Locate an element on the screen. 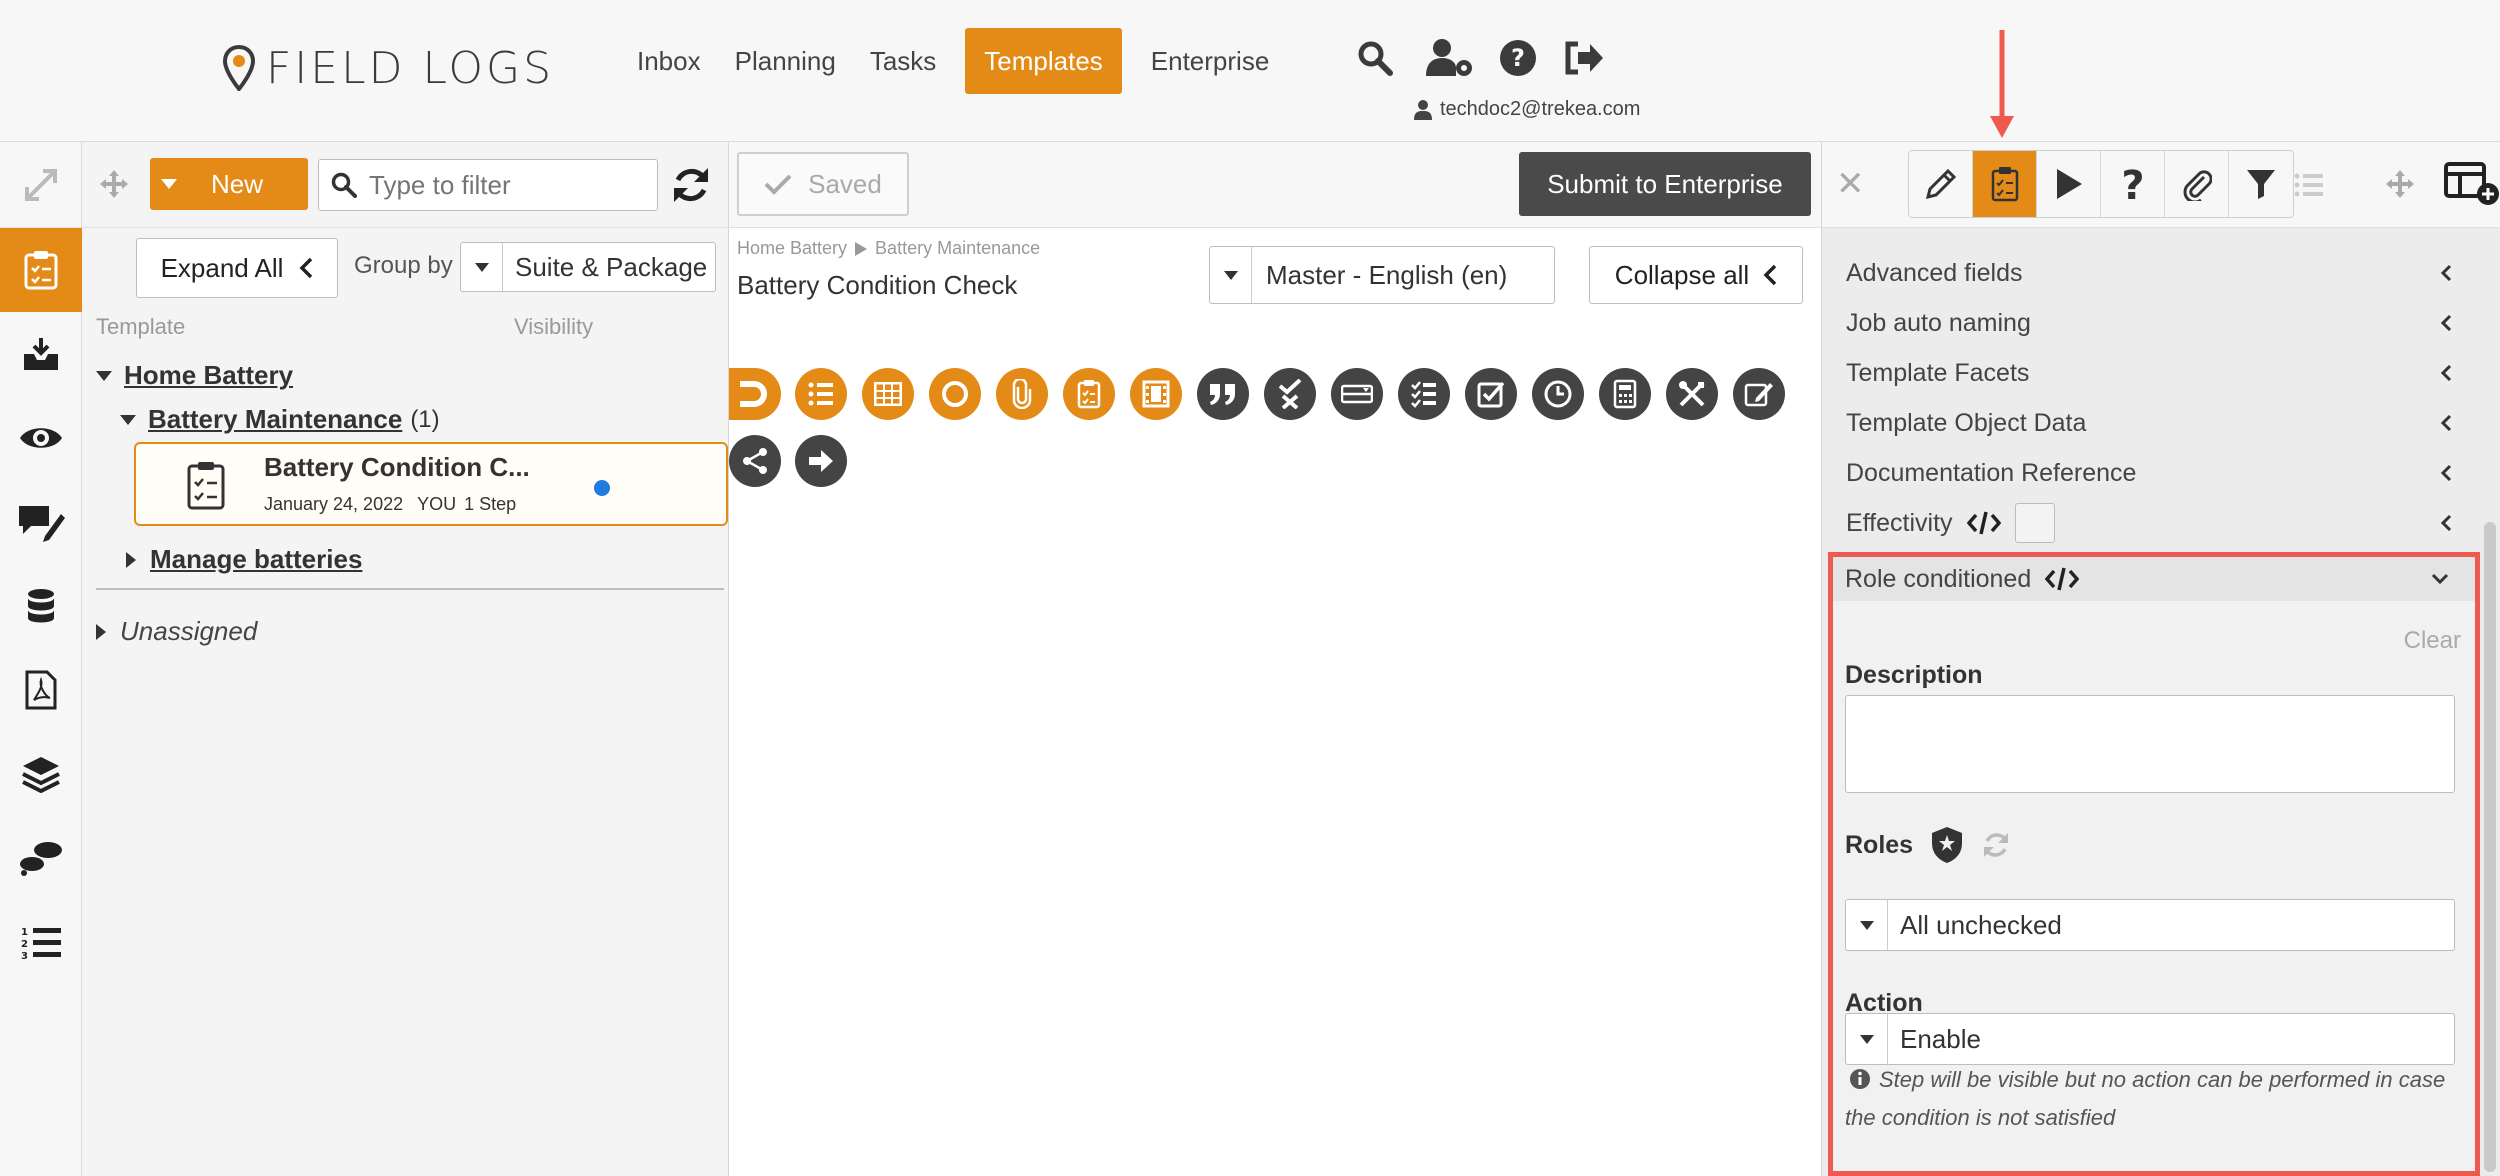 This screenshot has width=2500, height=1176. tab-play-icon is located at coordinates (2069, 184).